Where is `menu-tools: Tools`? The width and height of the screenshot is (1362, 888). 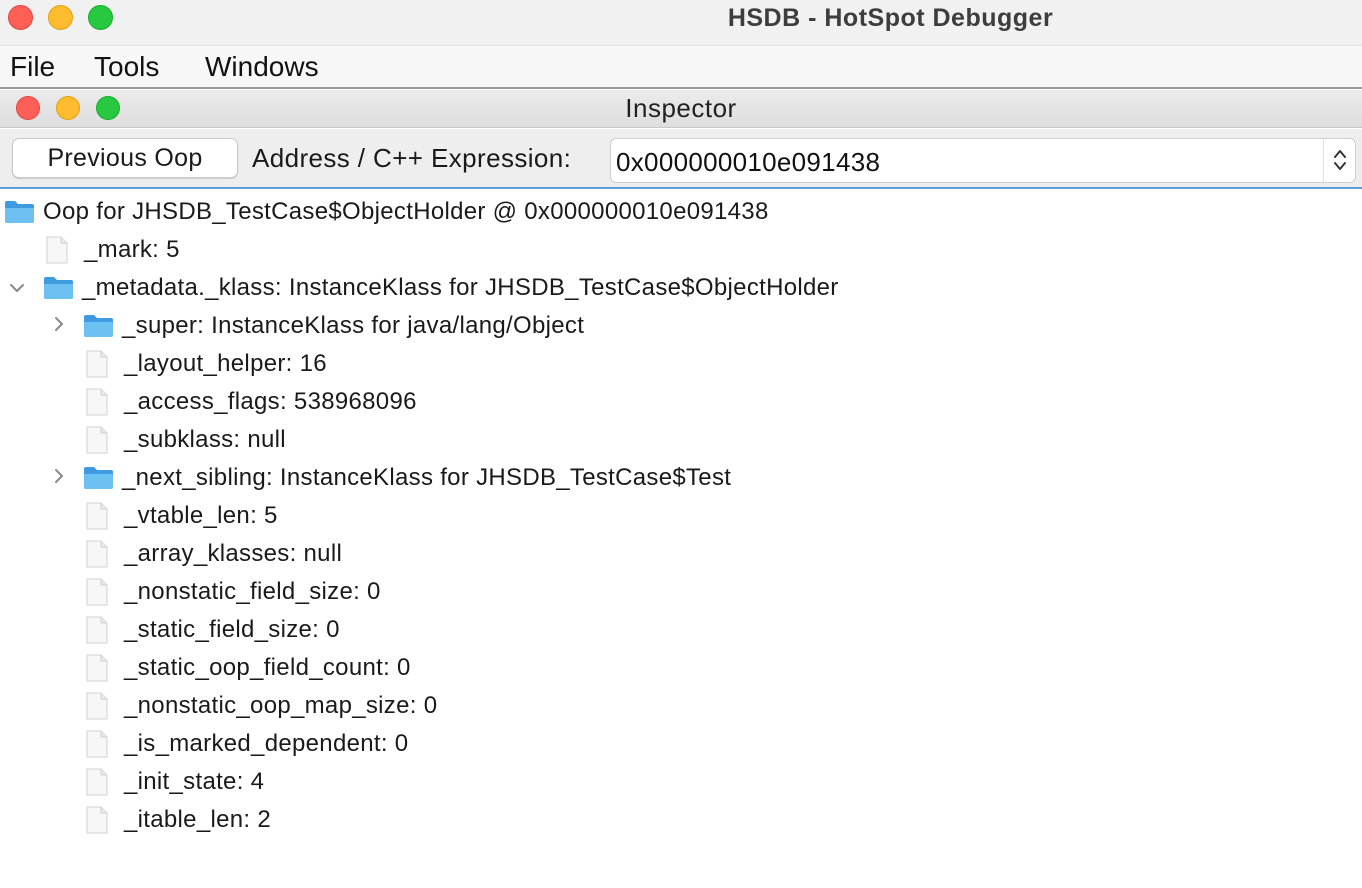
menu-tools: Tools is located at coordinates (126, 67).